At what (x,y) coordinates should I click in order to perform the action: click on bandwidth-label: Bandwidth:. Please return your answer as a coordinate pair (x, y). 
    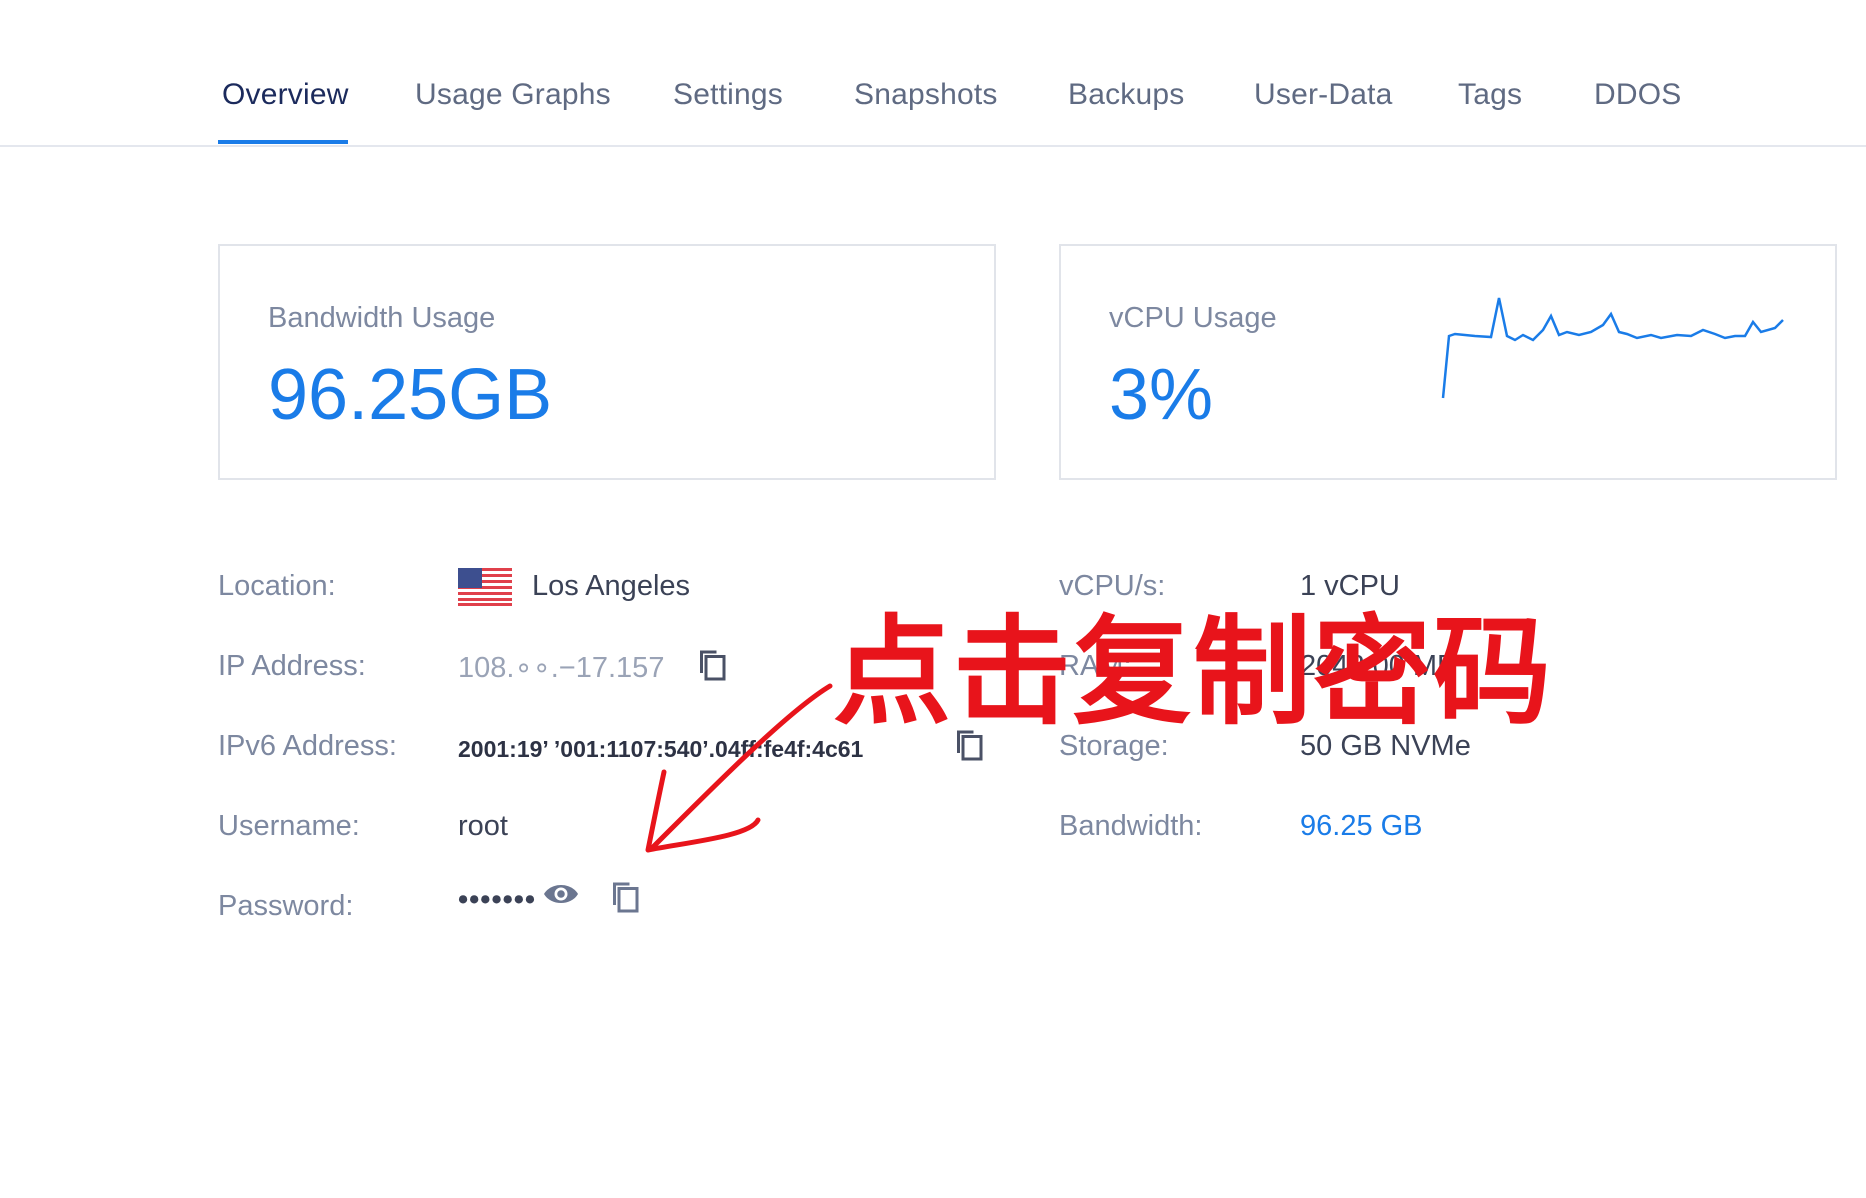
    Looking at the image, I should click on (1131, 826).